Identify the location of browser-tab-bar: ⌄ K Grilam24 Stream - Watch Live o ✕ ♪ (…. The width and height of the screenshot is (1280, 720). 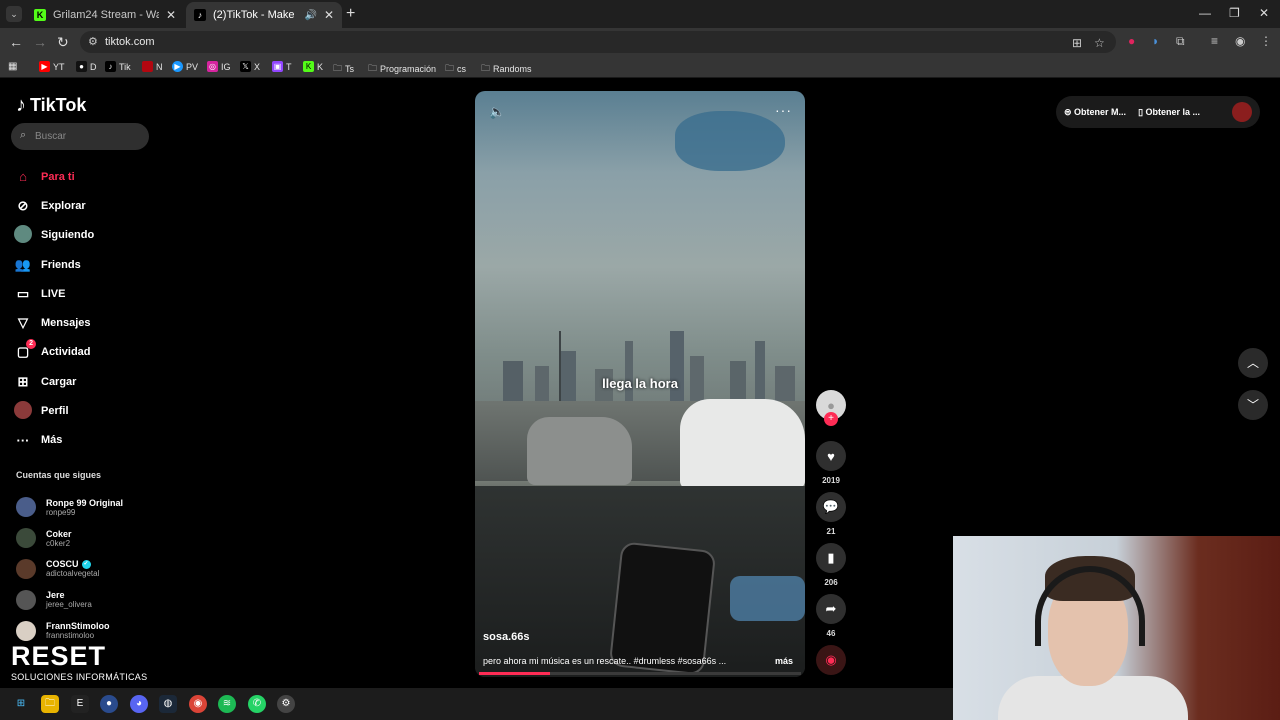
(640, 14).